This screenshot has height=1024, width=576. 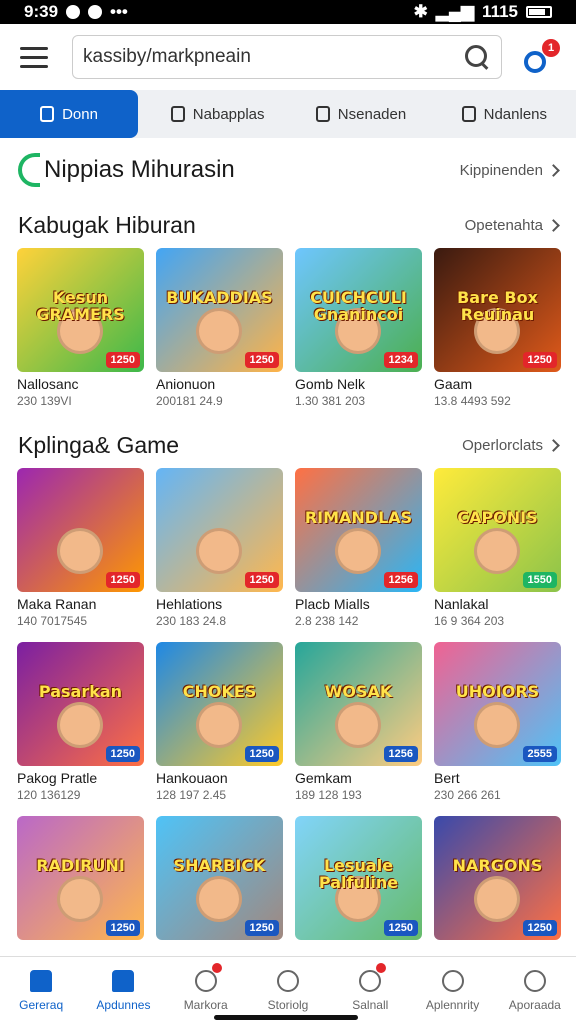 I want to click on section-see-all-link: Opetenahta, so click(x=512, y=225).